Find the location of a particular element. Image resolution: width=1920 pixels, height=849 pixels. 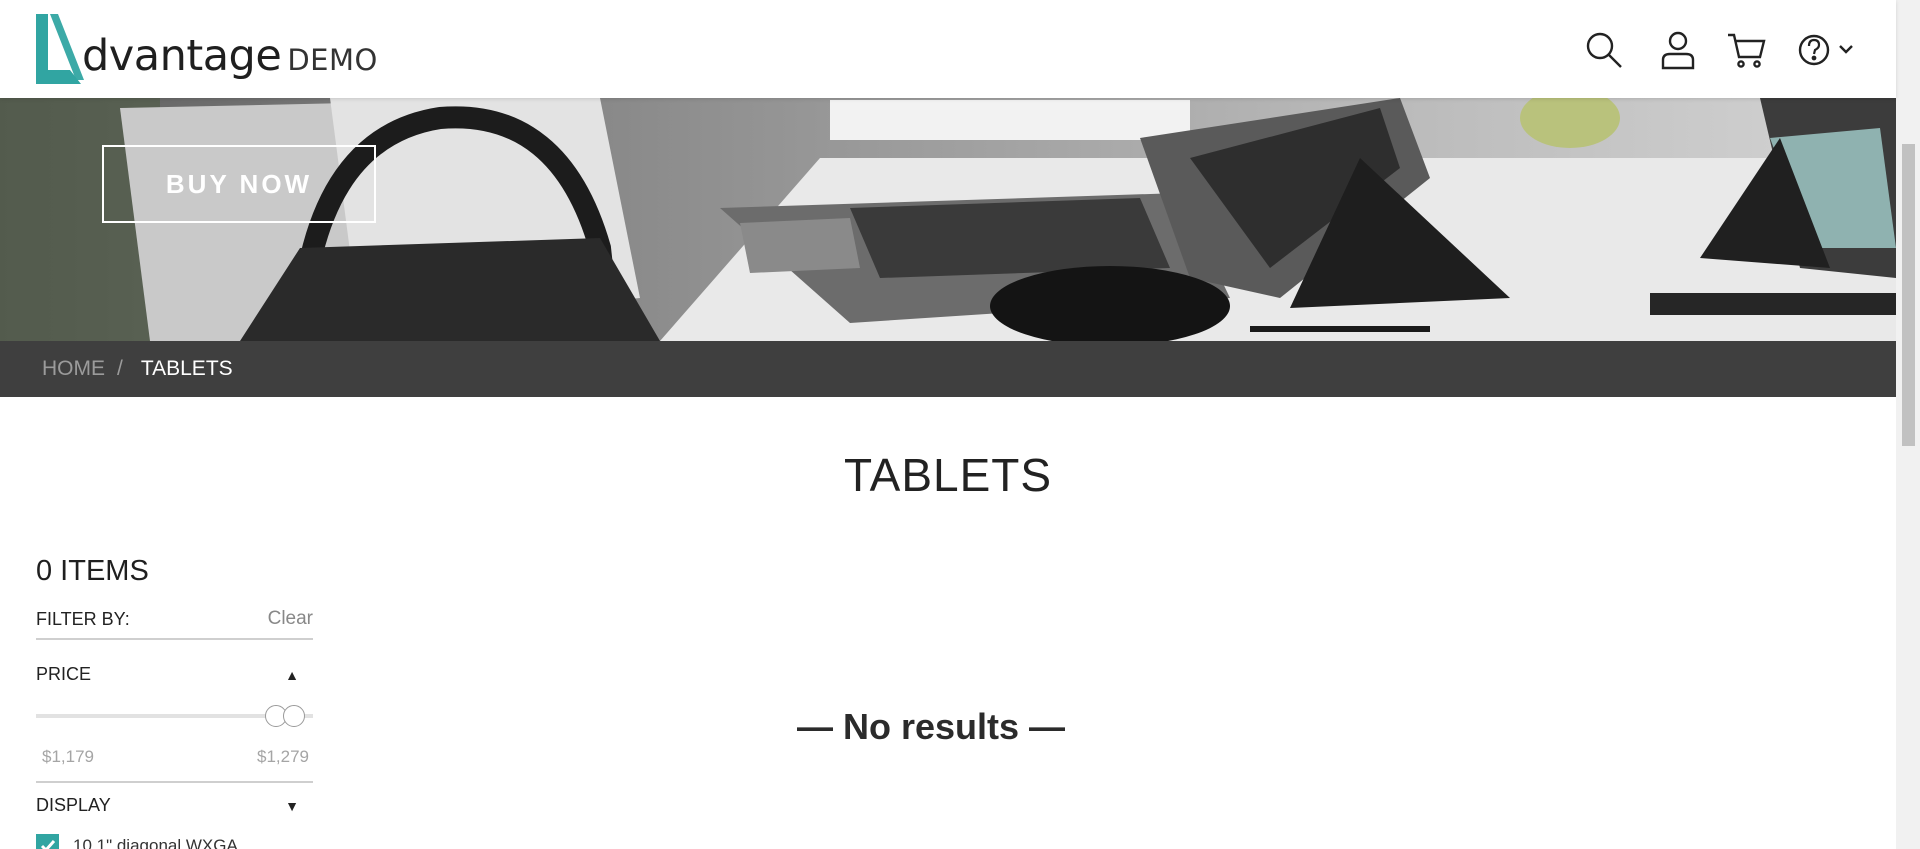

scrollbar-thumb is located at coordinates (1908, 295).